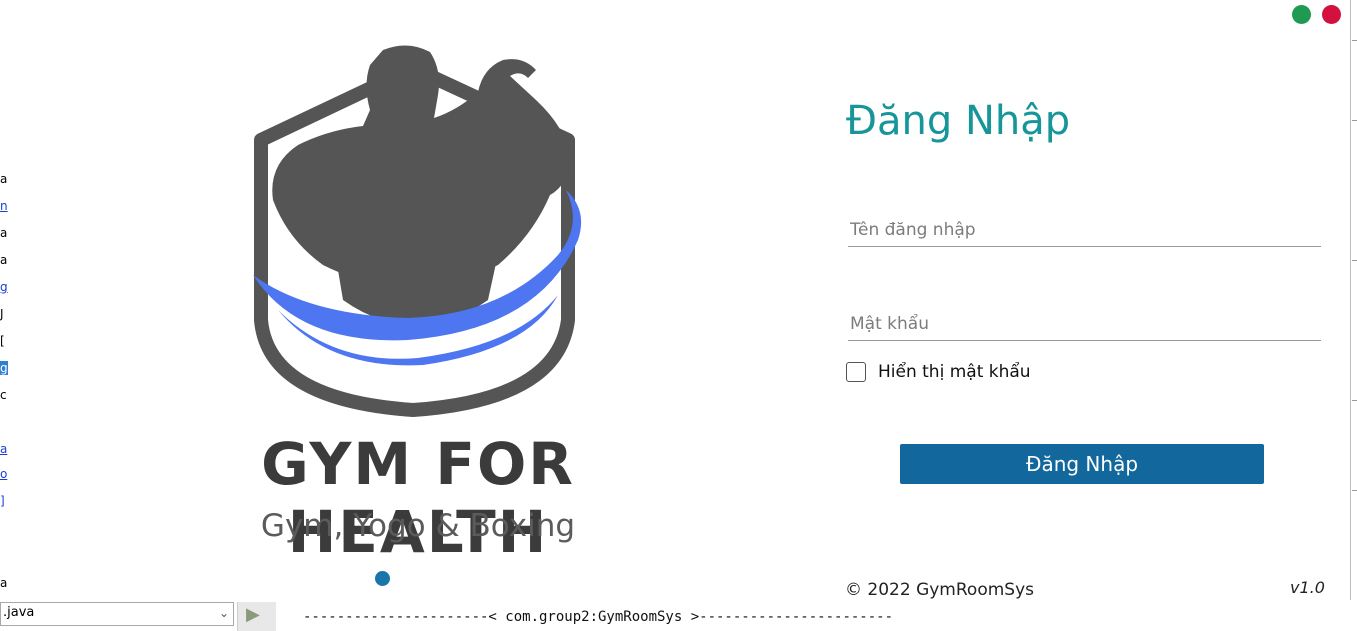 The height and width of the screenshot is (631, 1357). Describe the element at coordinates (4, 287) in the screenshot. I see `ide-char: g` at that location.